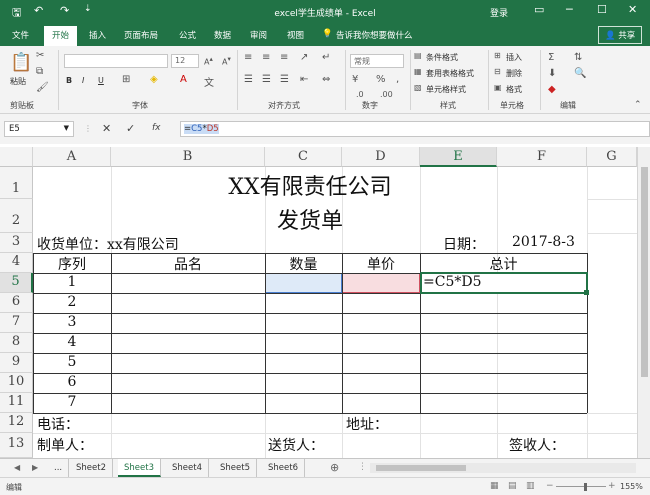  Describe the element at coordinates (16, 157) in the screenshot. I see `select-all-corner` at that location.